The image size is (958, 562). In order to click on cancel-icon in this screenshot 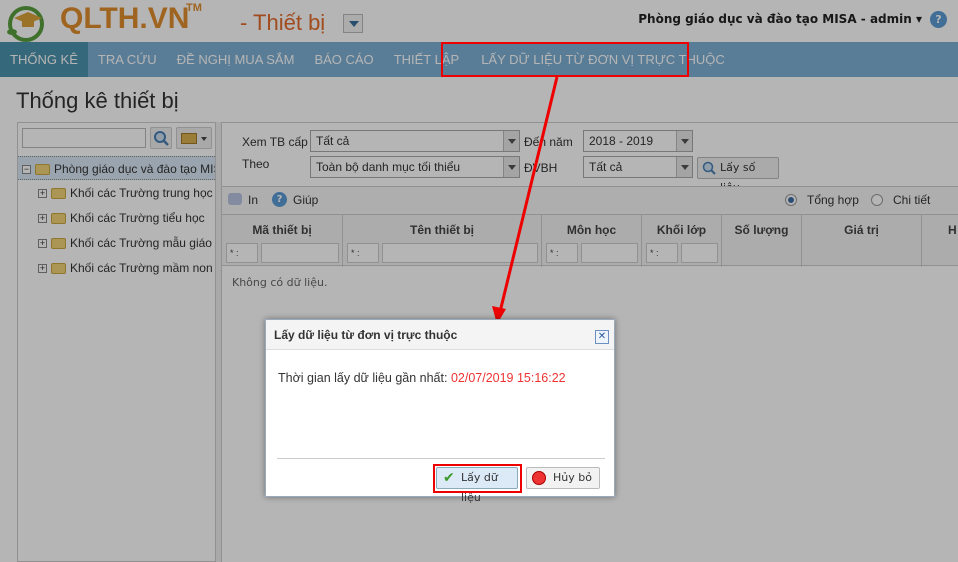, I will do `click(539, 478)`.